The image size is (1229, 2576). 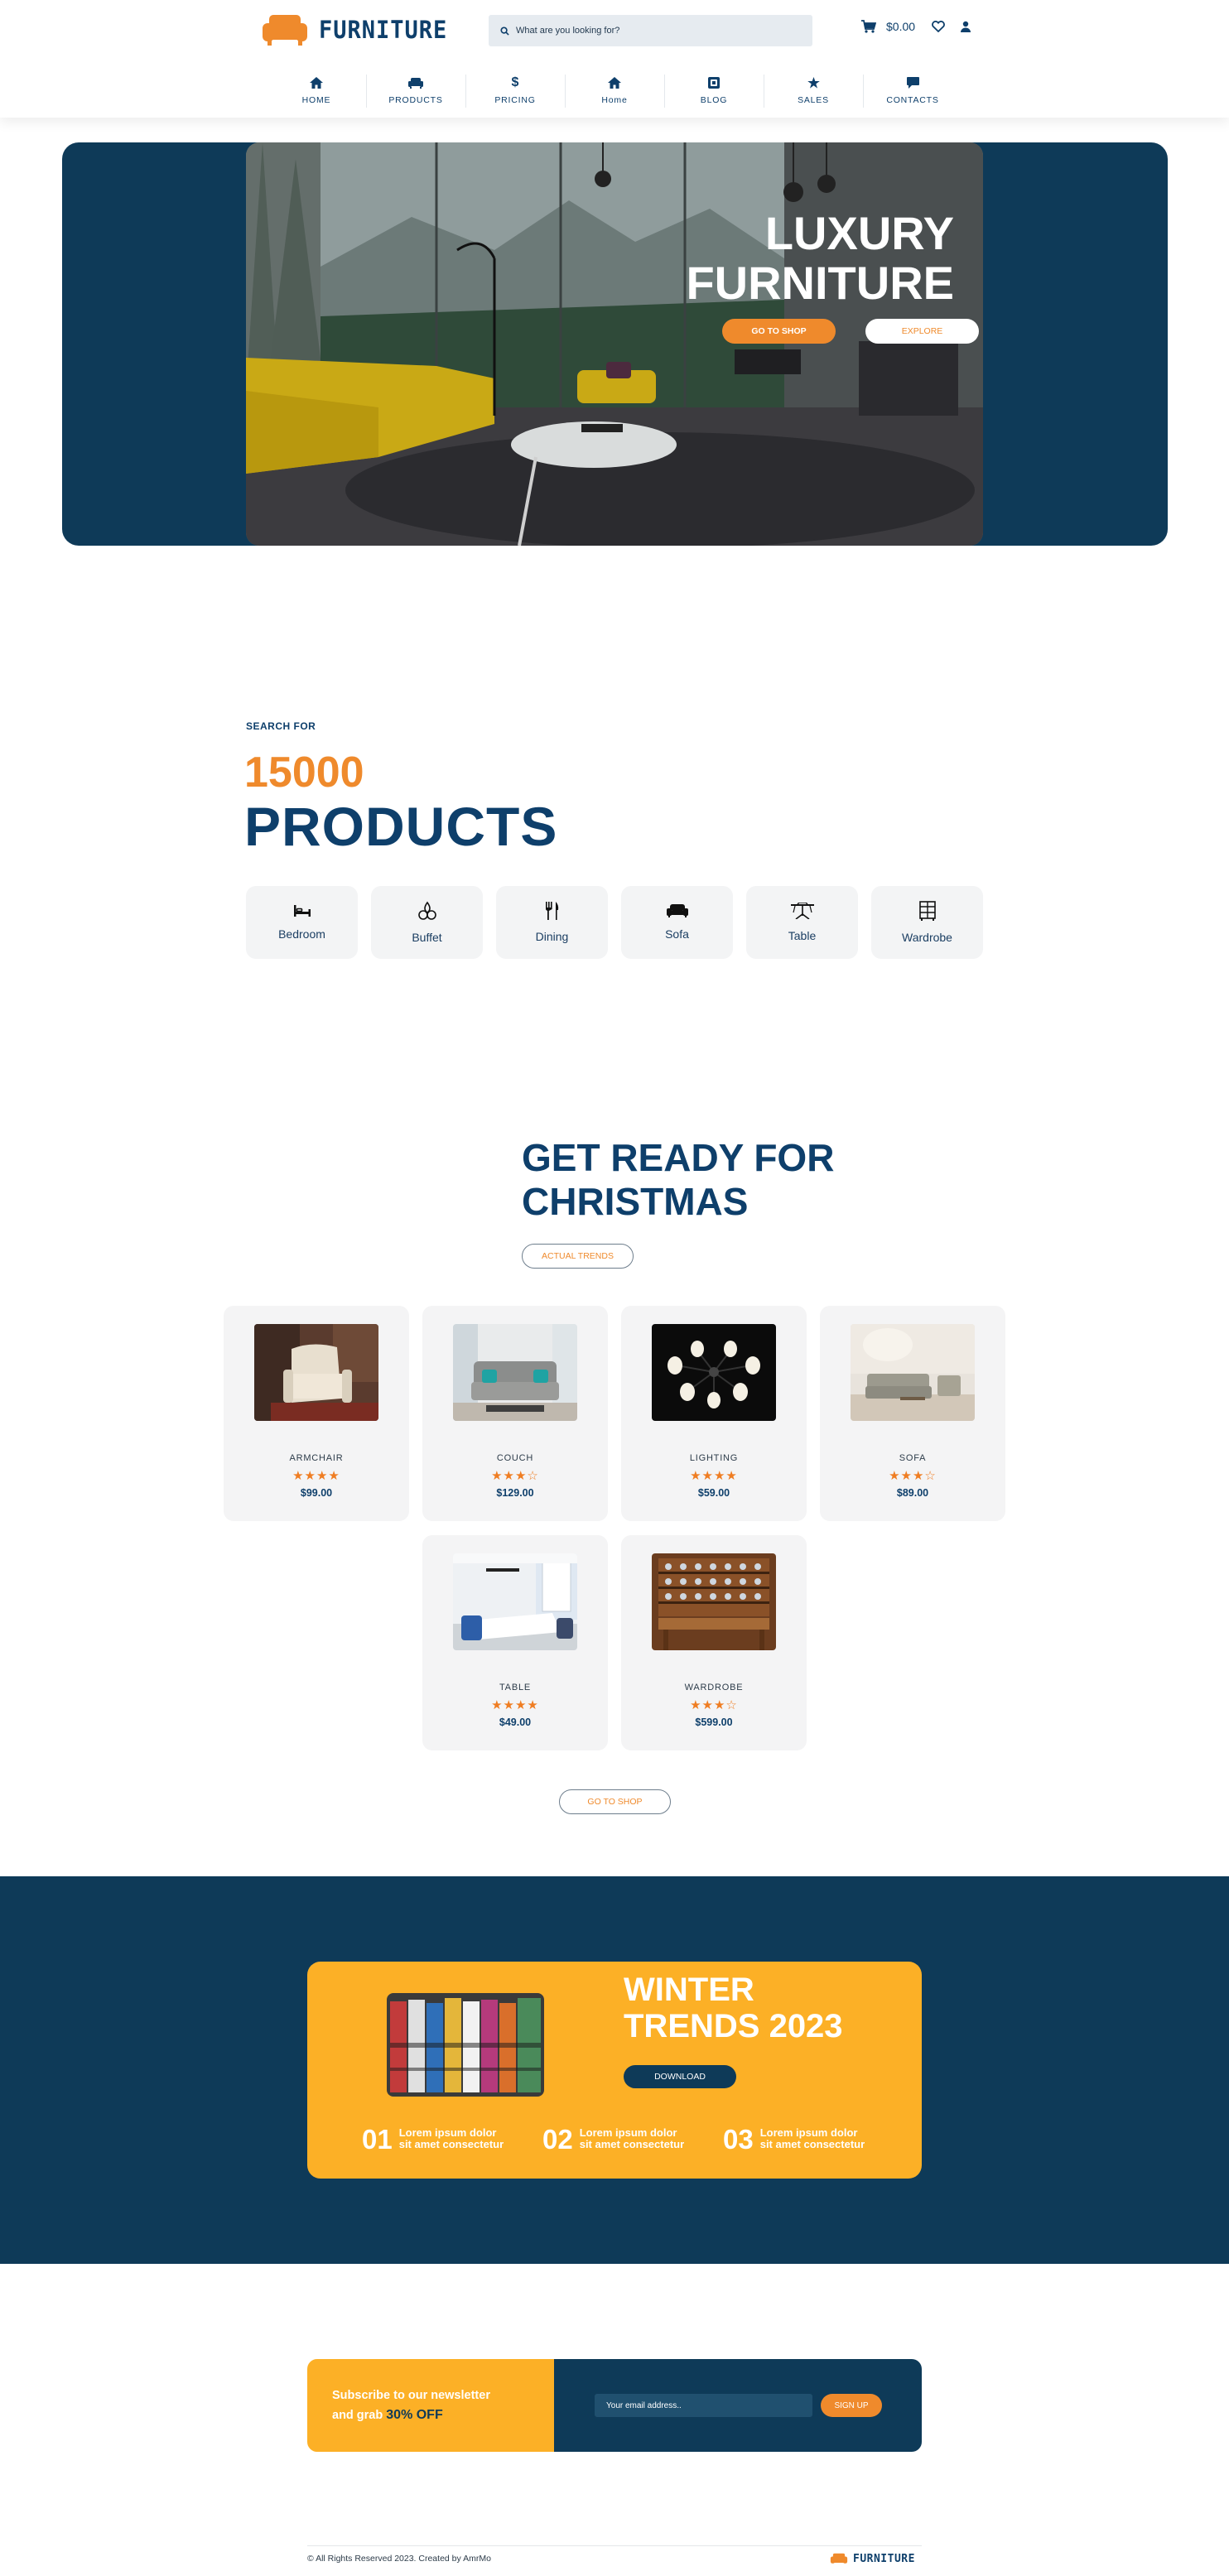 I want to click on go-to-shop-button: GO TO SHOP, so click(x=779, y=331).